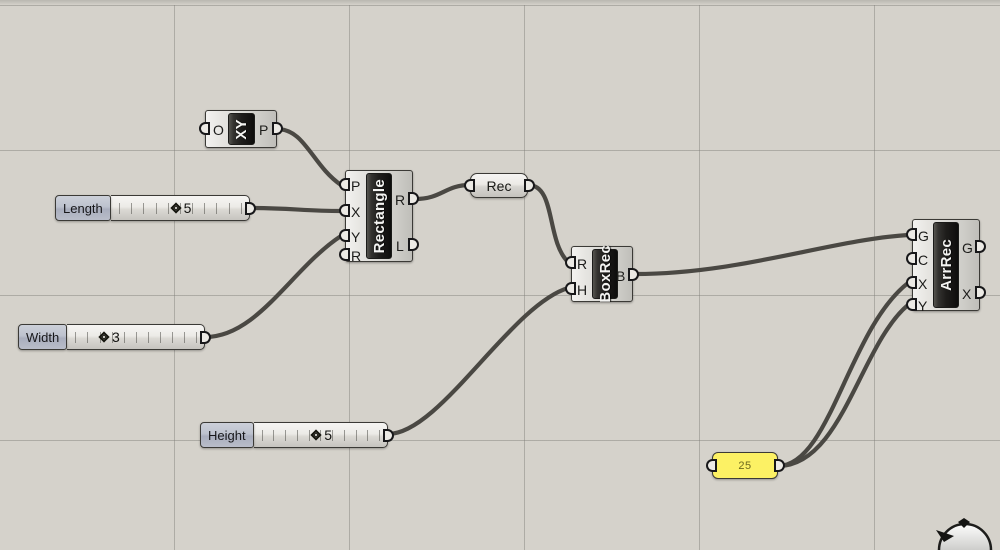  I want to click on parameter-rec-output-grip, so click(529, 185).